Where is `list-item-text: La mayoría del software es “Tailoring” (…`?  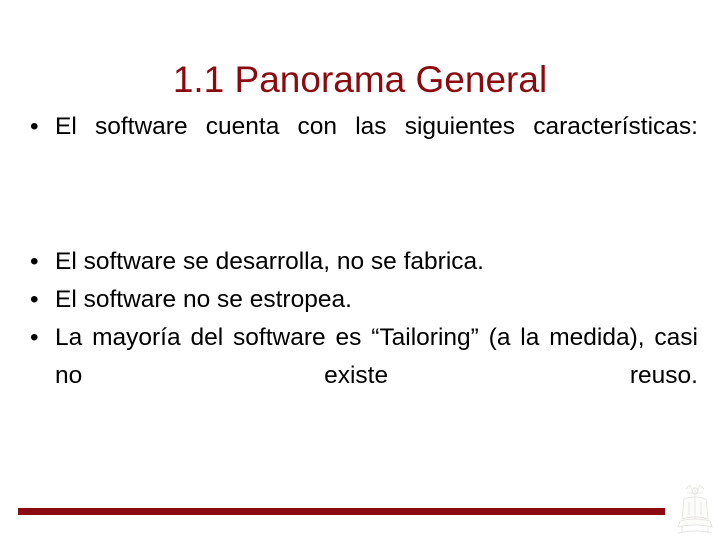 list-item-text: La mayoría del software es “Tailoring” (… is located at coordinates (376, 356).